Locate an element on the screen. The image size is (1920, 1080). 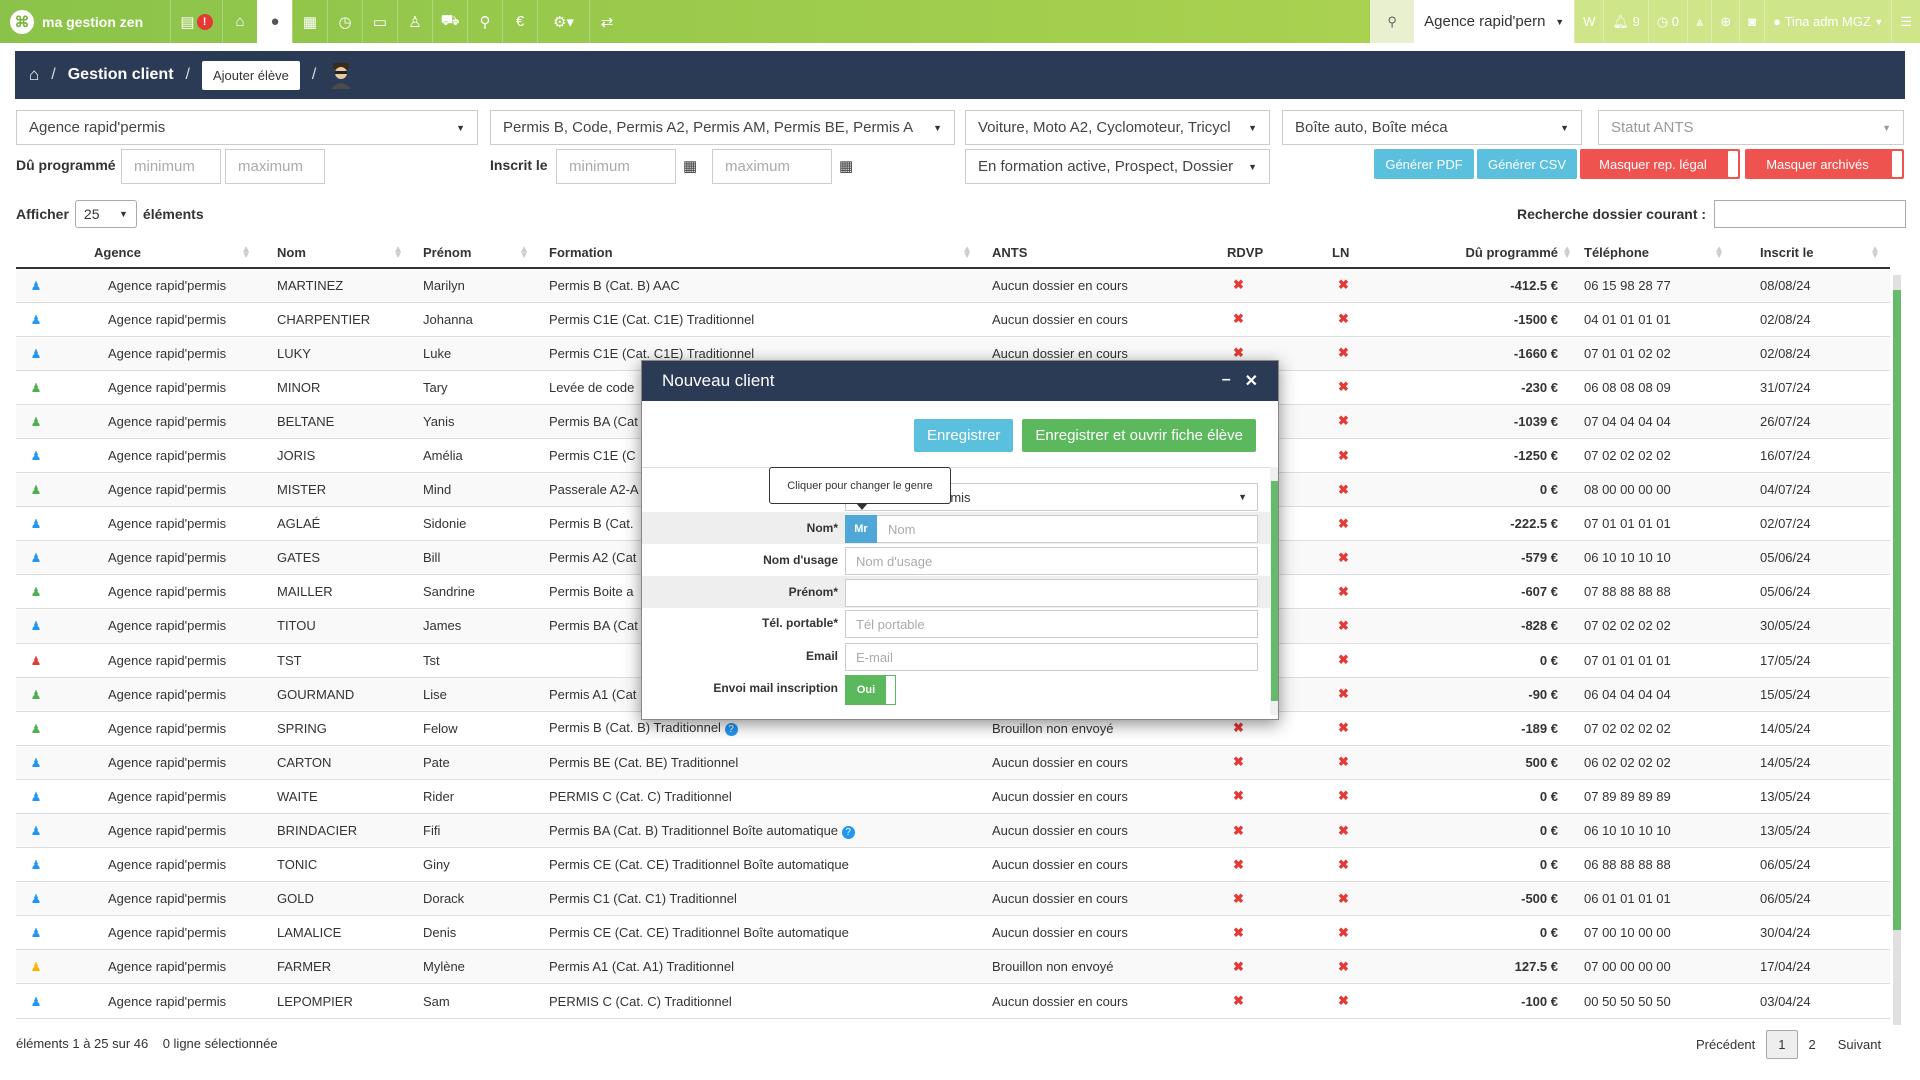
col-du: Dû programmé ▲ ▼ is located at coordinates (1494, 253).